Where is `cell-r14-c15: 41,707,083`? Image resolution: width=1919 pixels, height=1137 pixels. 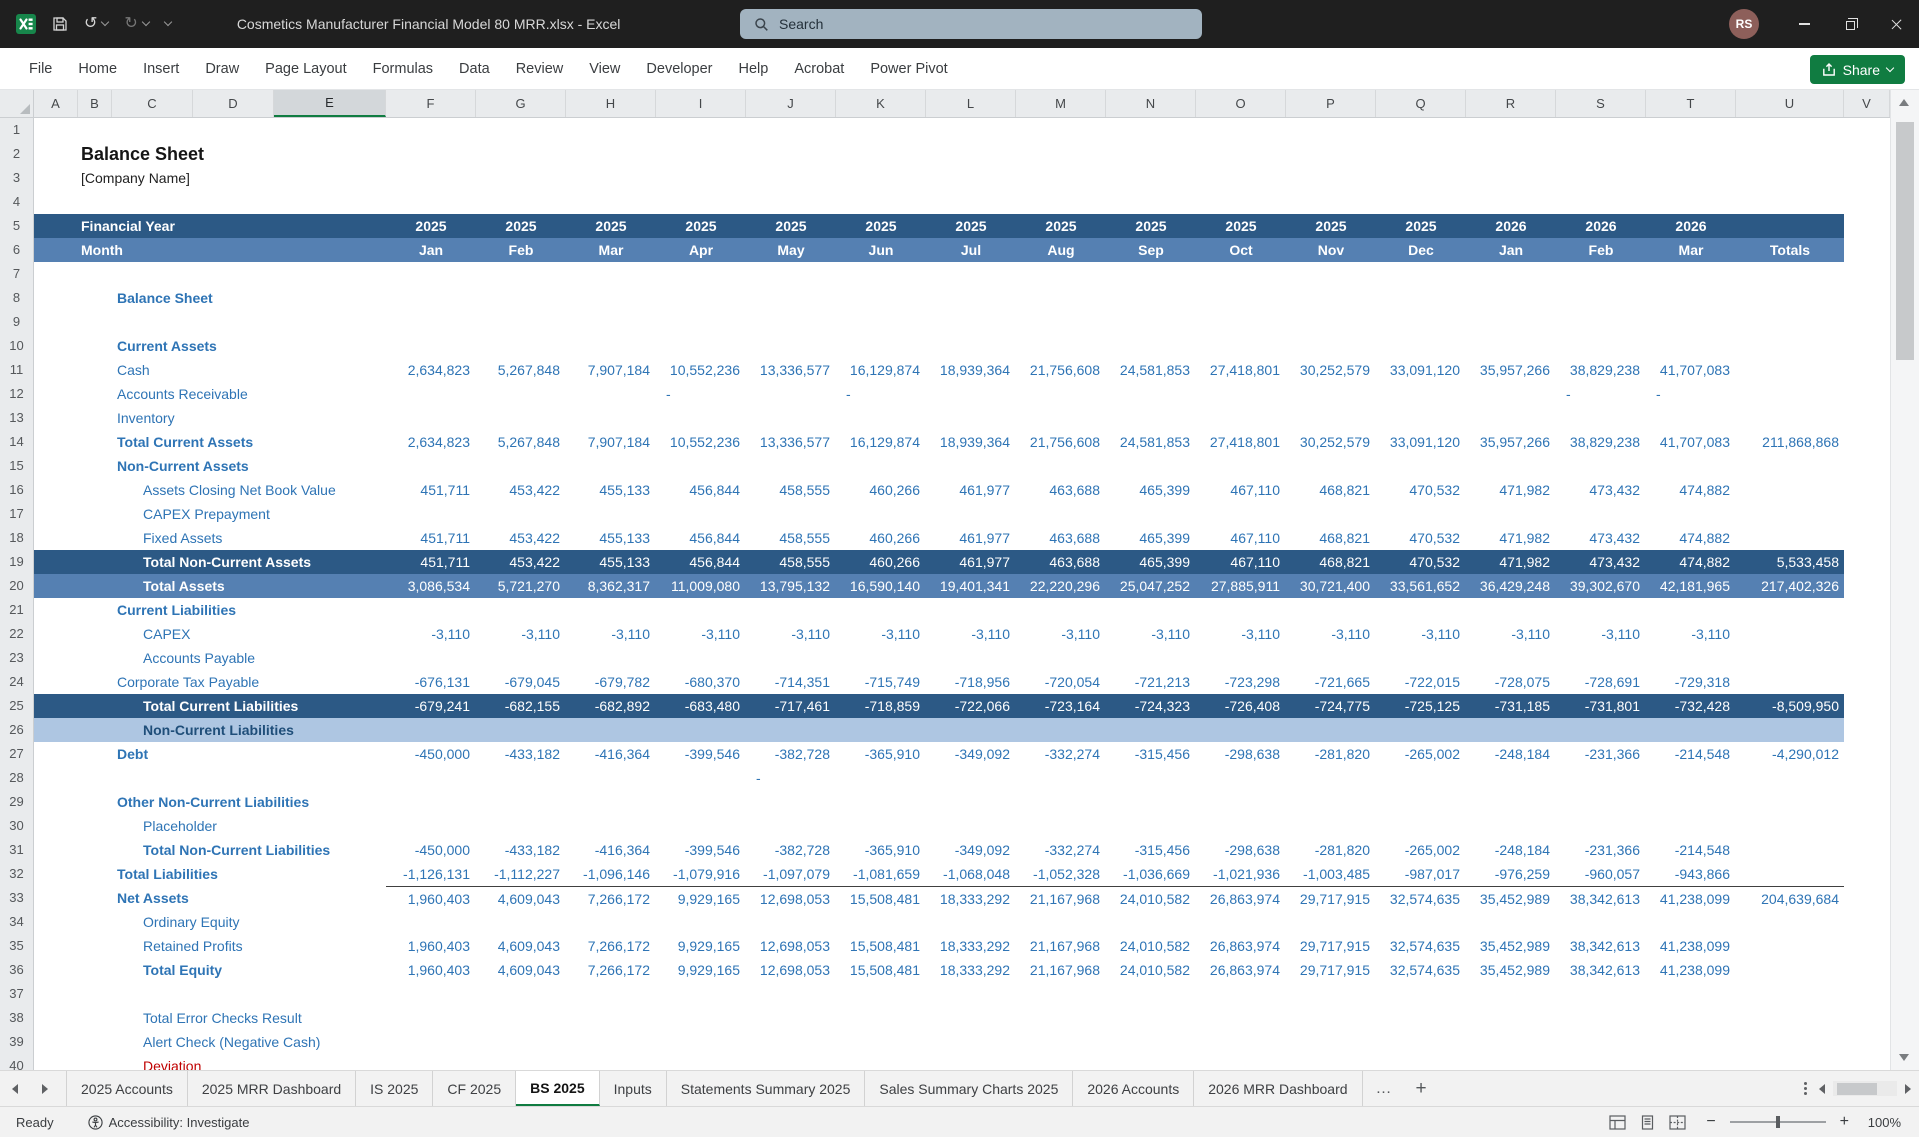
cell-r14-c15: 41,707,083 is located at coordinates (1691, 442).